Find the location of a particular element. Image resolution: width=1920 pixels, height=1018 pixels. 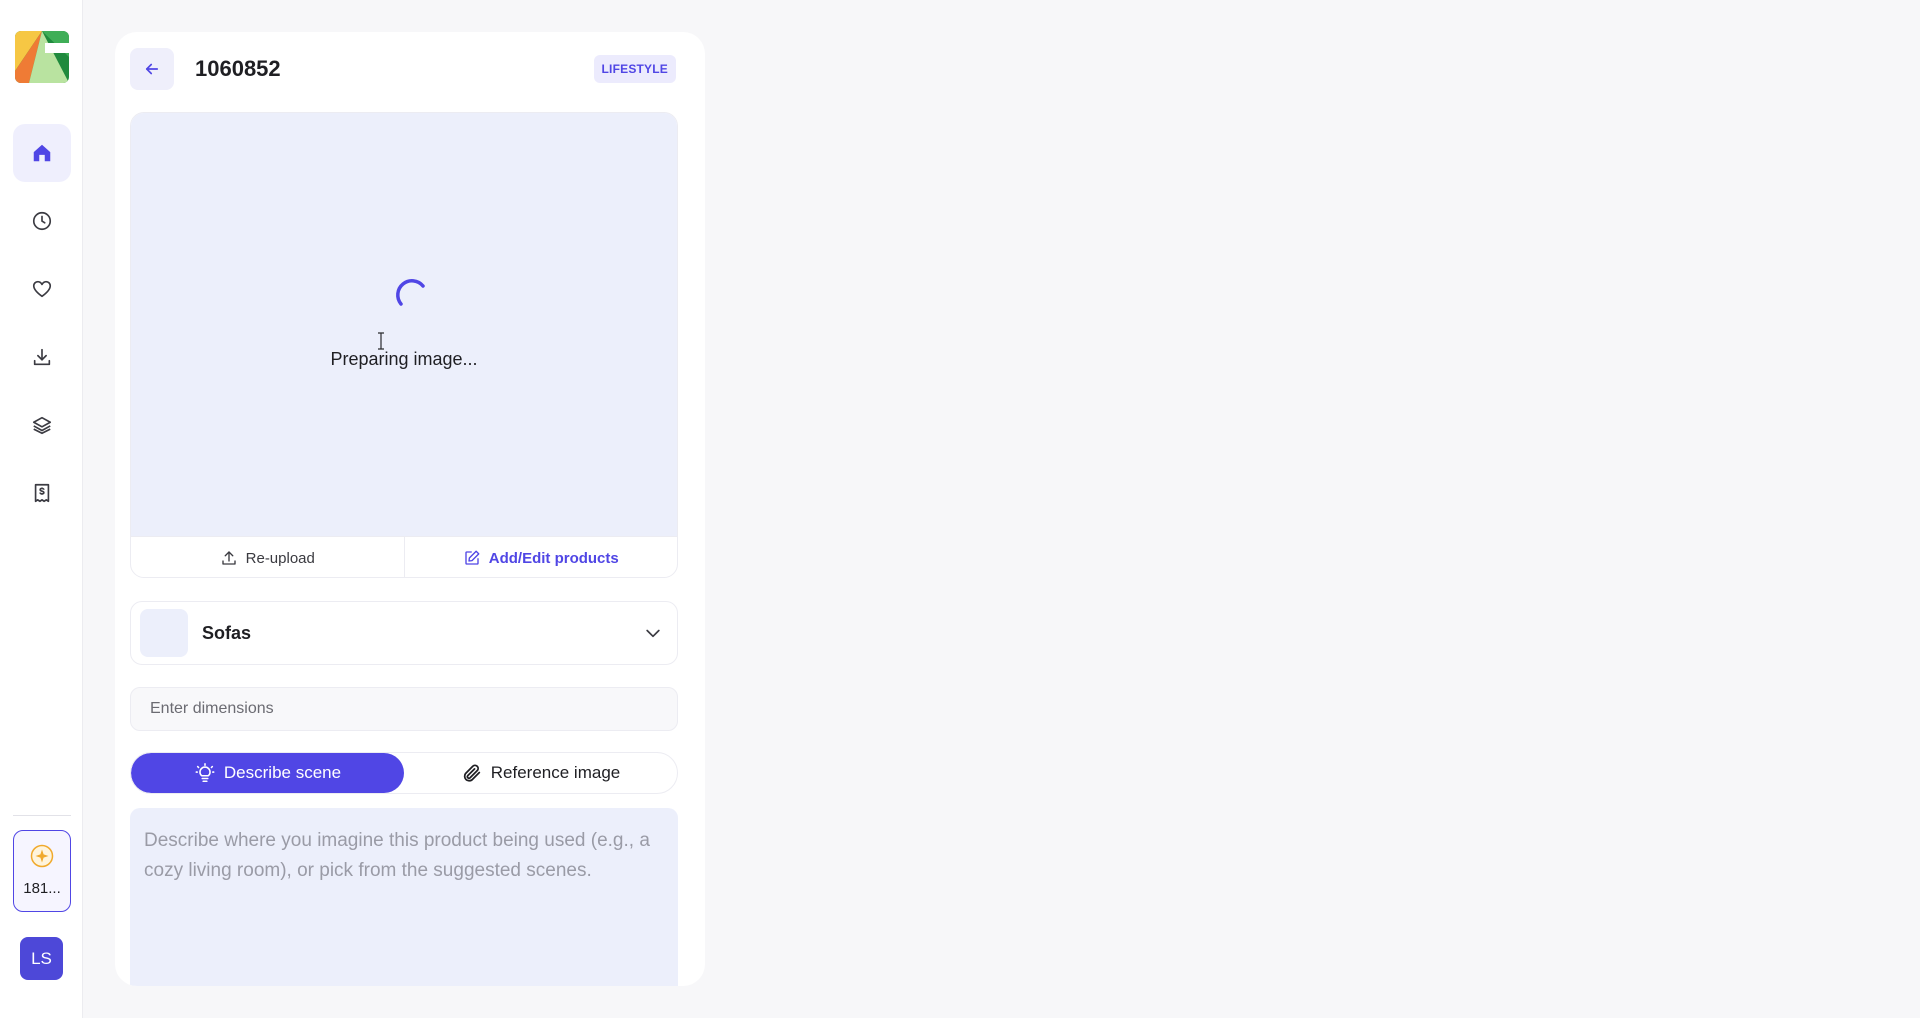

text-cursor-icon is located at coordinates (381, 341).